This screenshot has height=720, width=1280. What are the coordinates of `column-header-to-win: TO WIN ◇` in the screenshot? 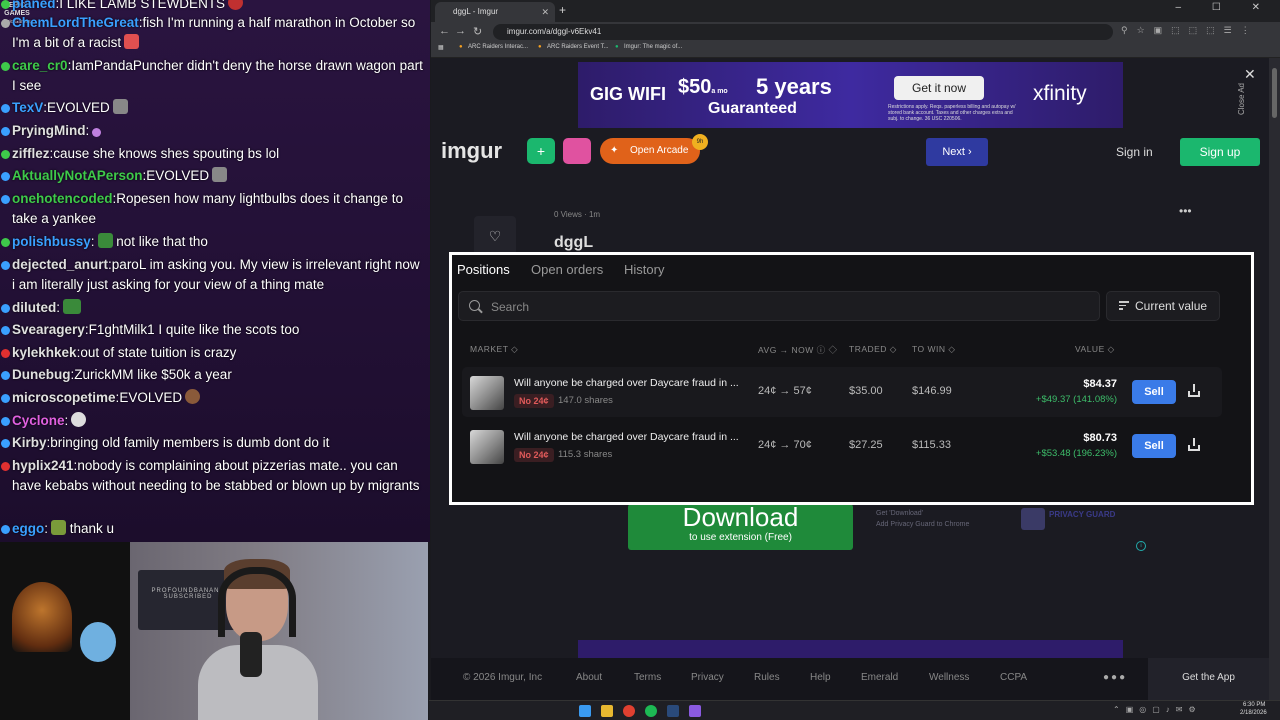 It's located at (933, 349).